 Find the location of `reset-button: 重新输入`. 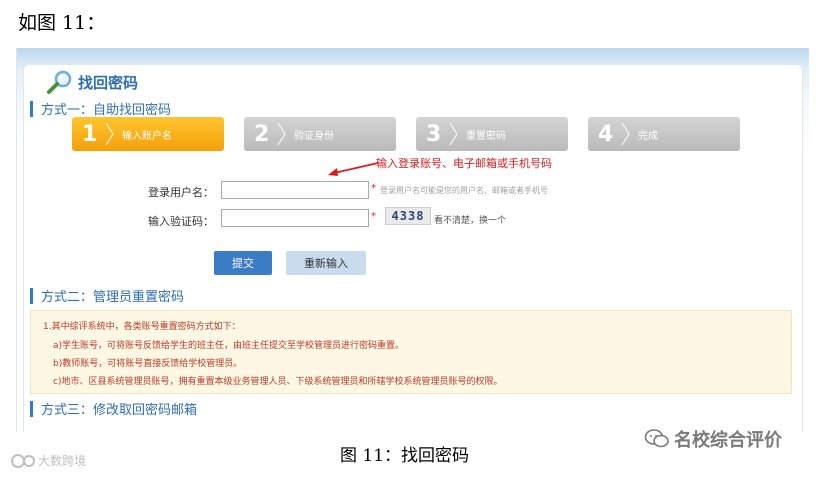

reset-button: 重新输入 is located at coordinates (326, 263).